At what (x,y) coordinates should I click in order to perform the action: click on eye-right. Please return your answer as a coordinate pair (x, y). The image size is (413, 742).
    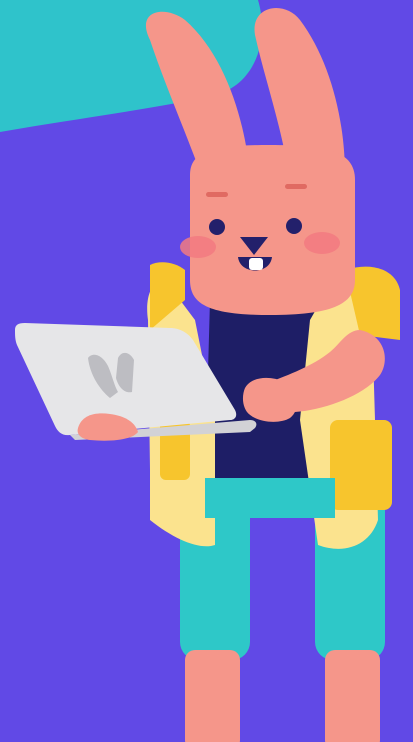
    Looking at the image, I should click on (294, 226).